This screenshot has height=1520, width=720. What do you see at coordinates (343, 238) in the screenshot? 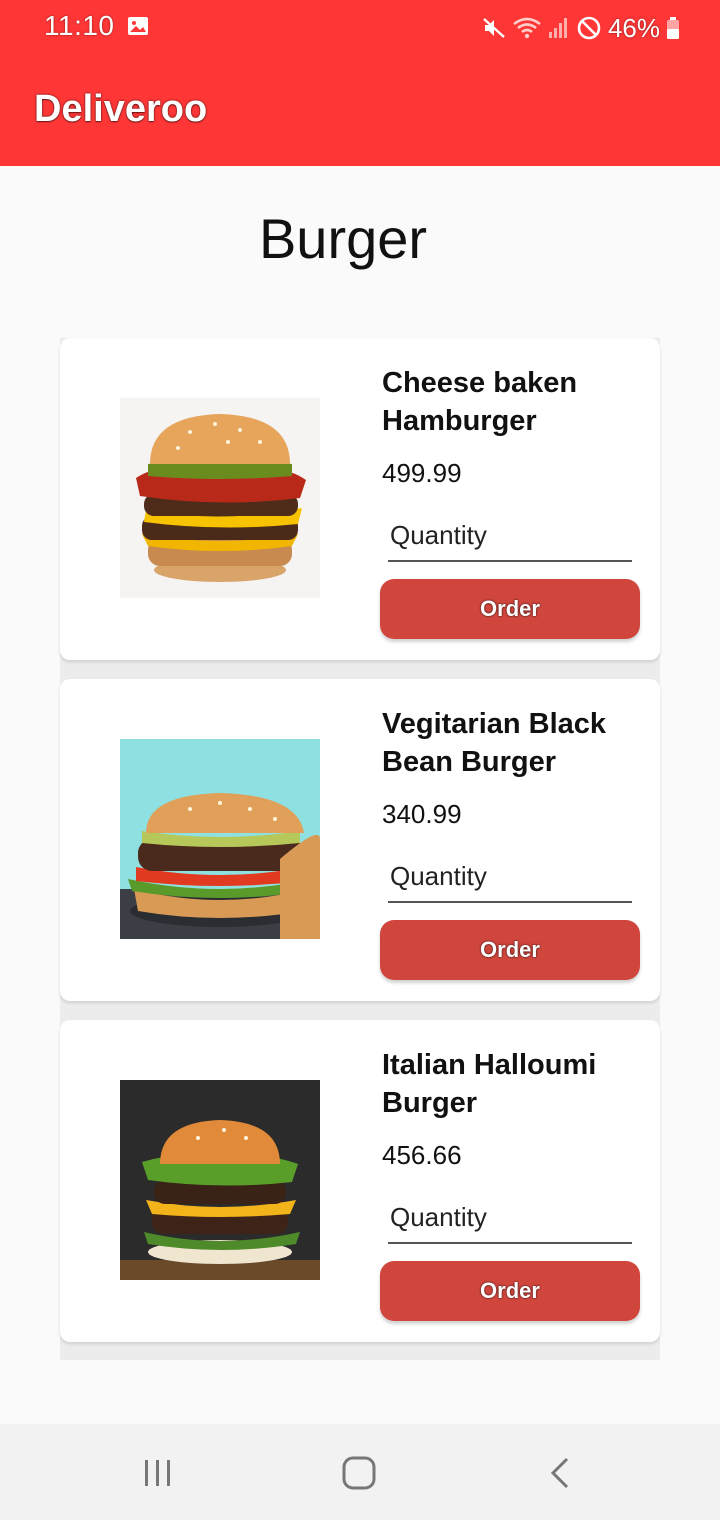
I see `page-title: Burger` at bounding box center [343, 238].